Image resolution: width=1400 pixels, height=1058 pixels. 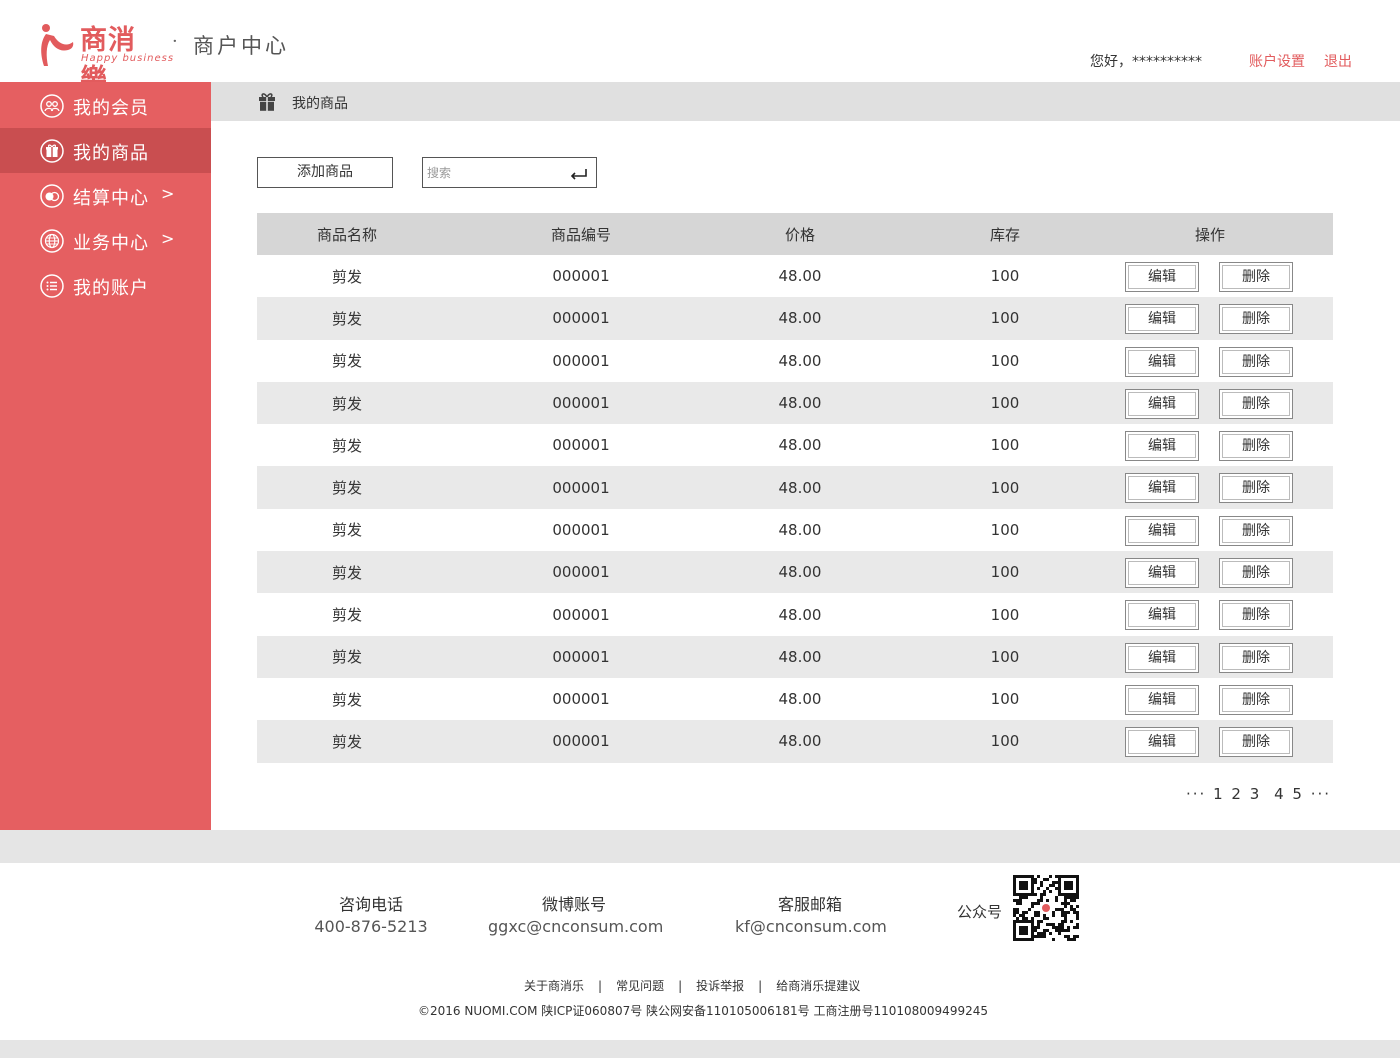 What do you see at coordinates (1280, 794) in the screenshot?
I see `page-link: 4` at bounding box center [1280, 794].